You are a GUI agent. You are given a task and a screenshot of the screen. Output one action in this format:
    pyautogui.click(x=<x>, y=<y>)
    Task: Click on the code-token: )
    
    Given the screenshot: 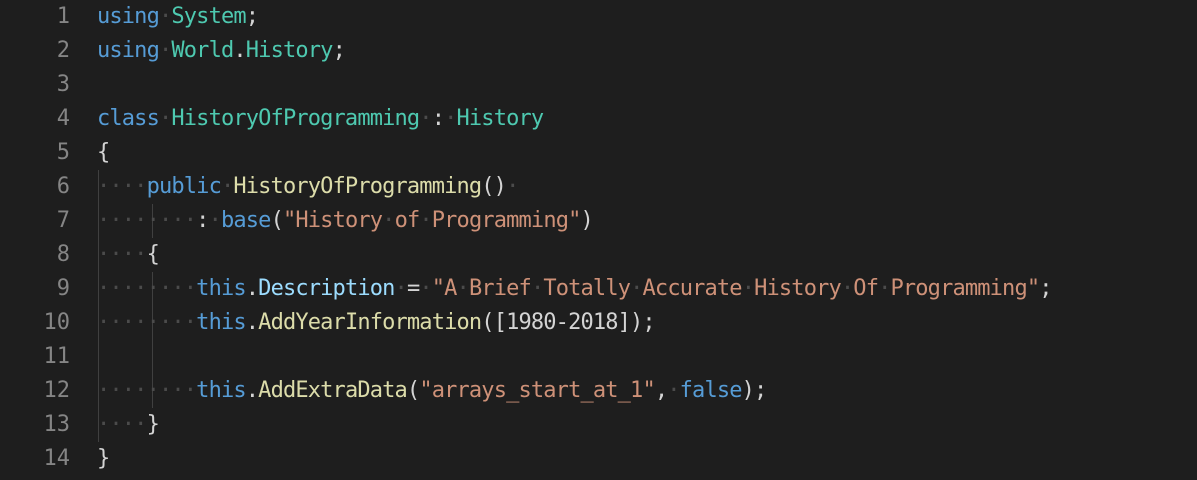 What is the action you would take?
    pyautogui.click(x=587, y=220)
    